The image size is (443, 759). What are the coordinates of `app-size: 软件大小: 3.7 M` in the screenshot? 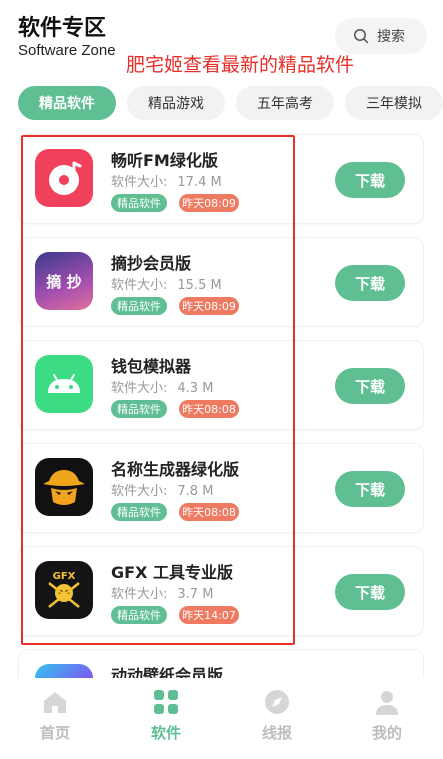 It's located at (162, 594).